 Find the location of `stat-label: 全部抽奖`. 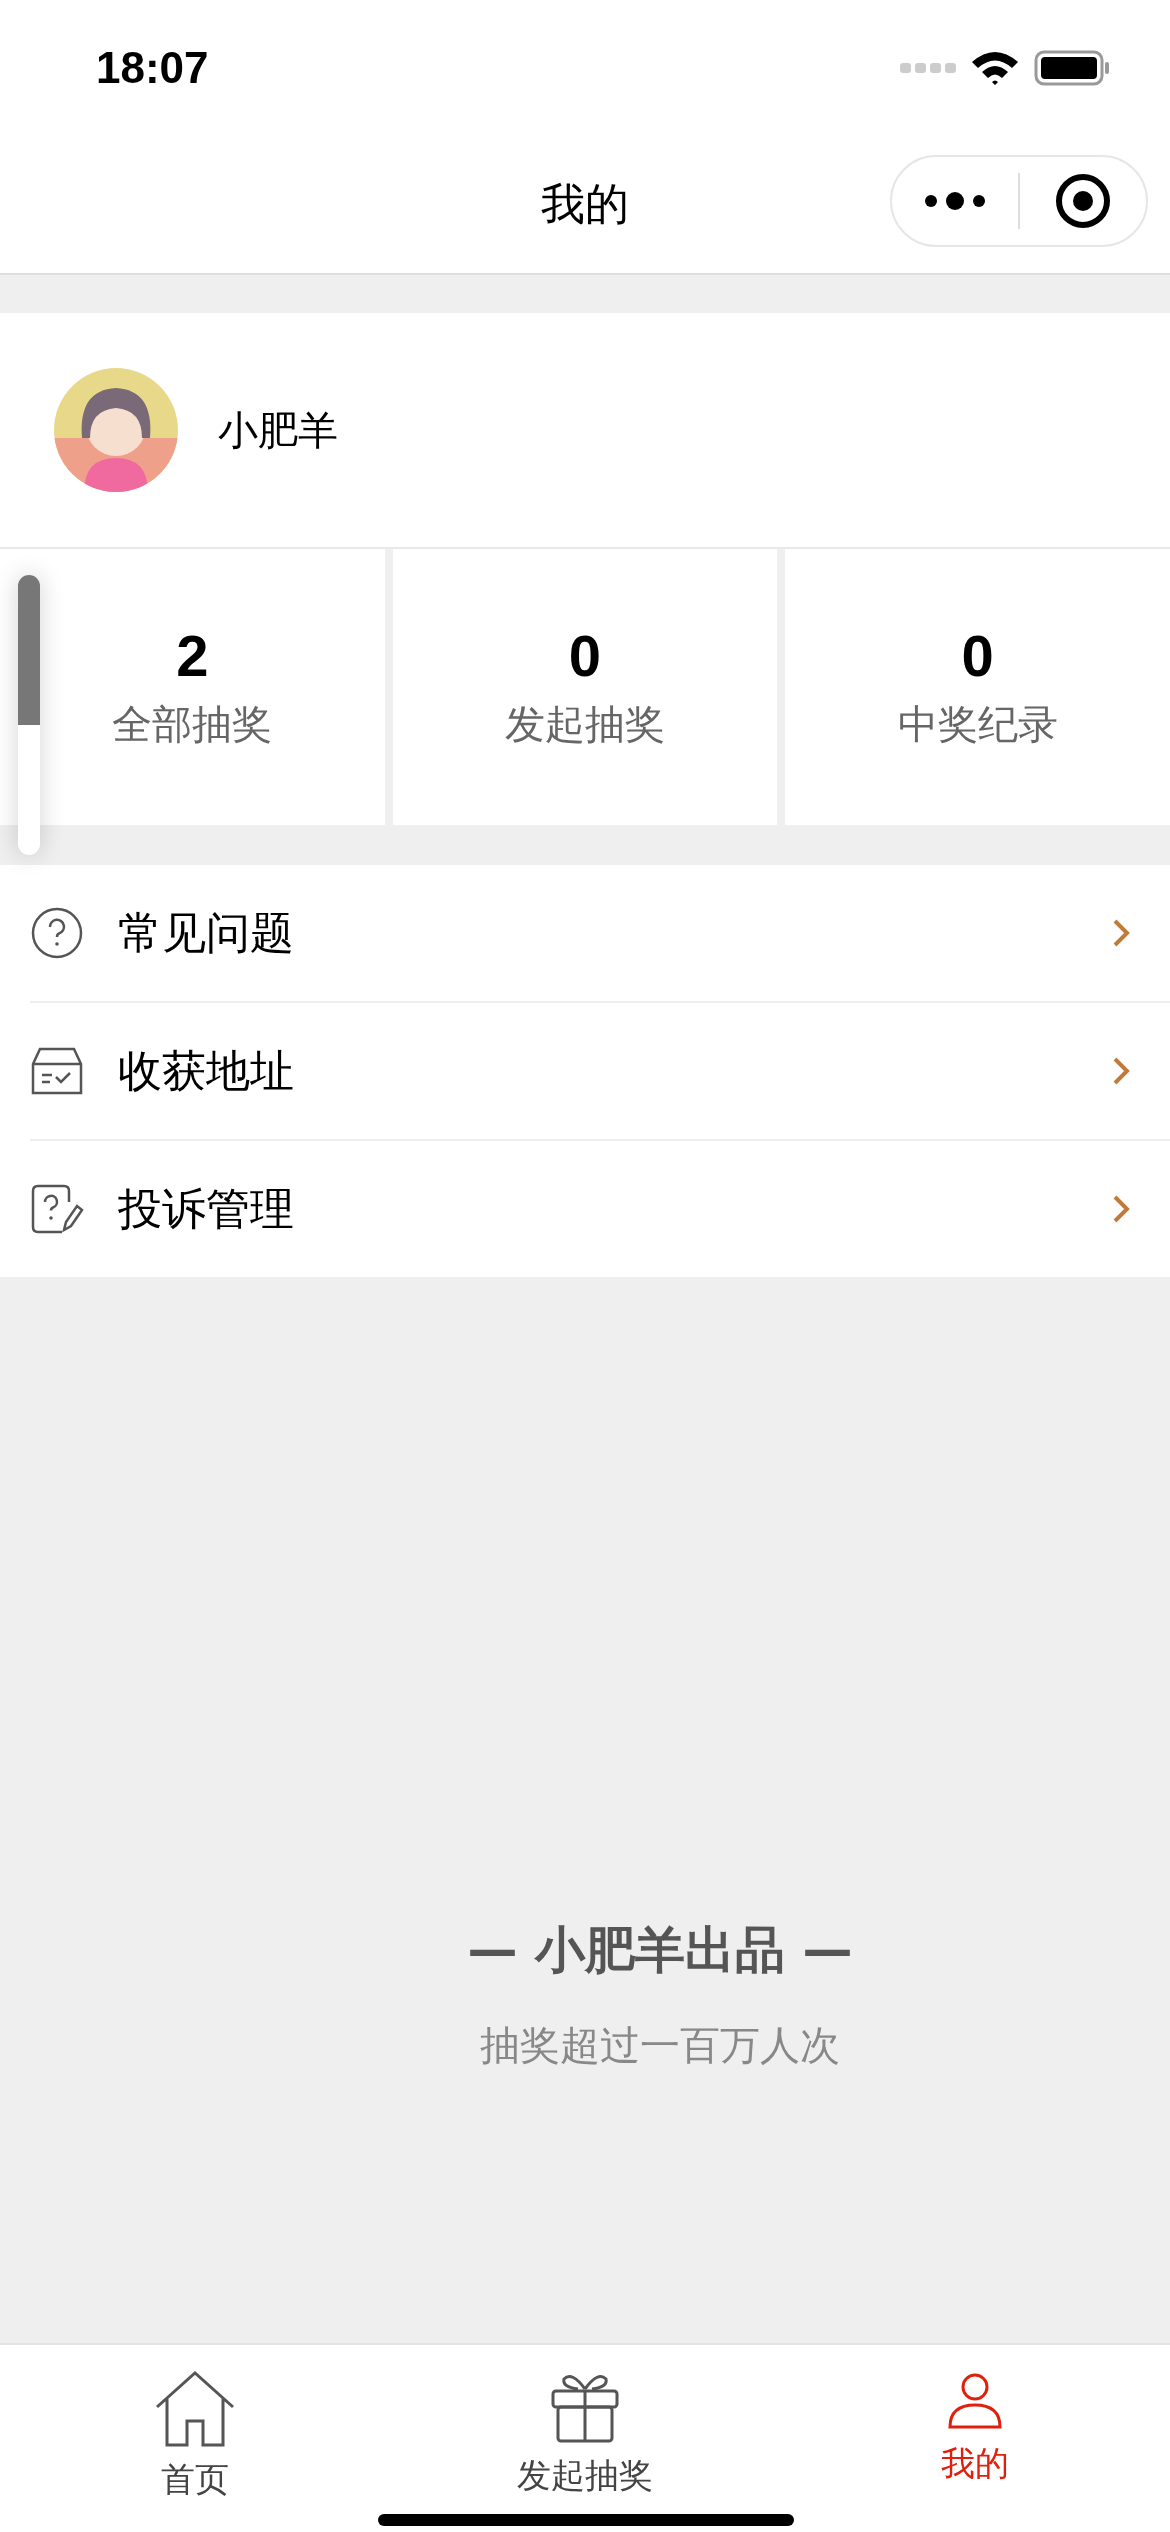

stat-label: 全部抽奖 is located at coordinates (192, 724).